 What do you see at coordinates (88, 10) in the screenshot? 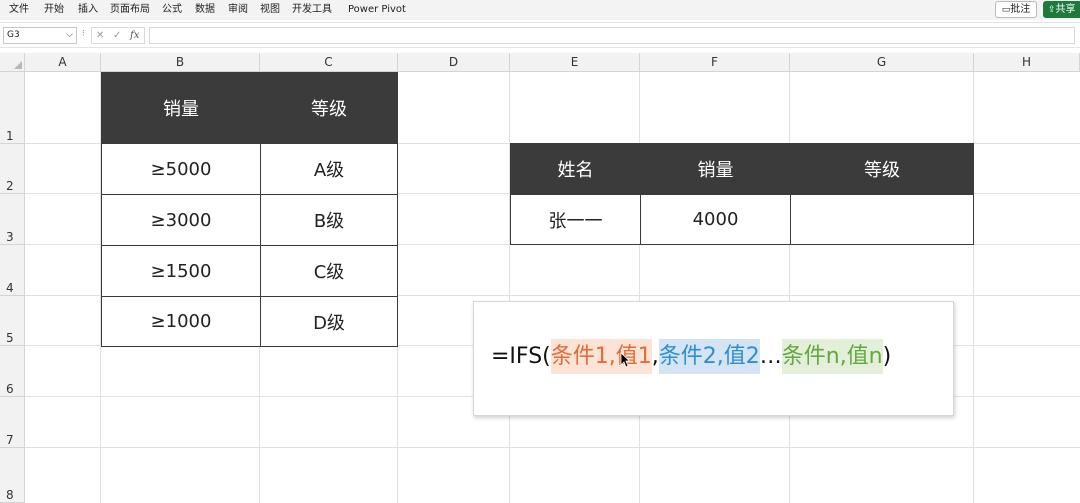
I see `menu-insert: 插入` at bounding box center [88, 10].